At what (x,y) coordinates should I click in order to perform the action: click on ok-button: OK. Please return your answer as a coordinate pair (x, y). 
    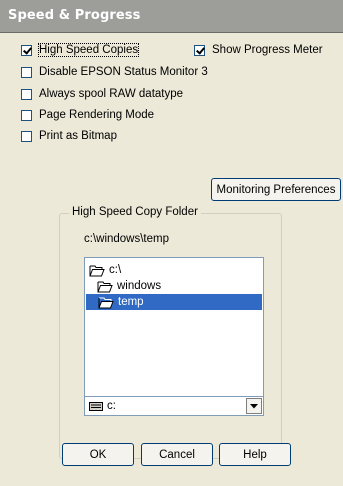
    Looking at the image, I should click on (98, 454).